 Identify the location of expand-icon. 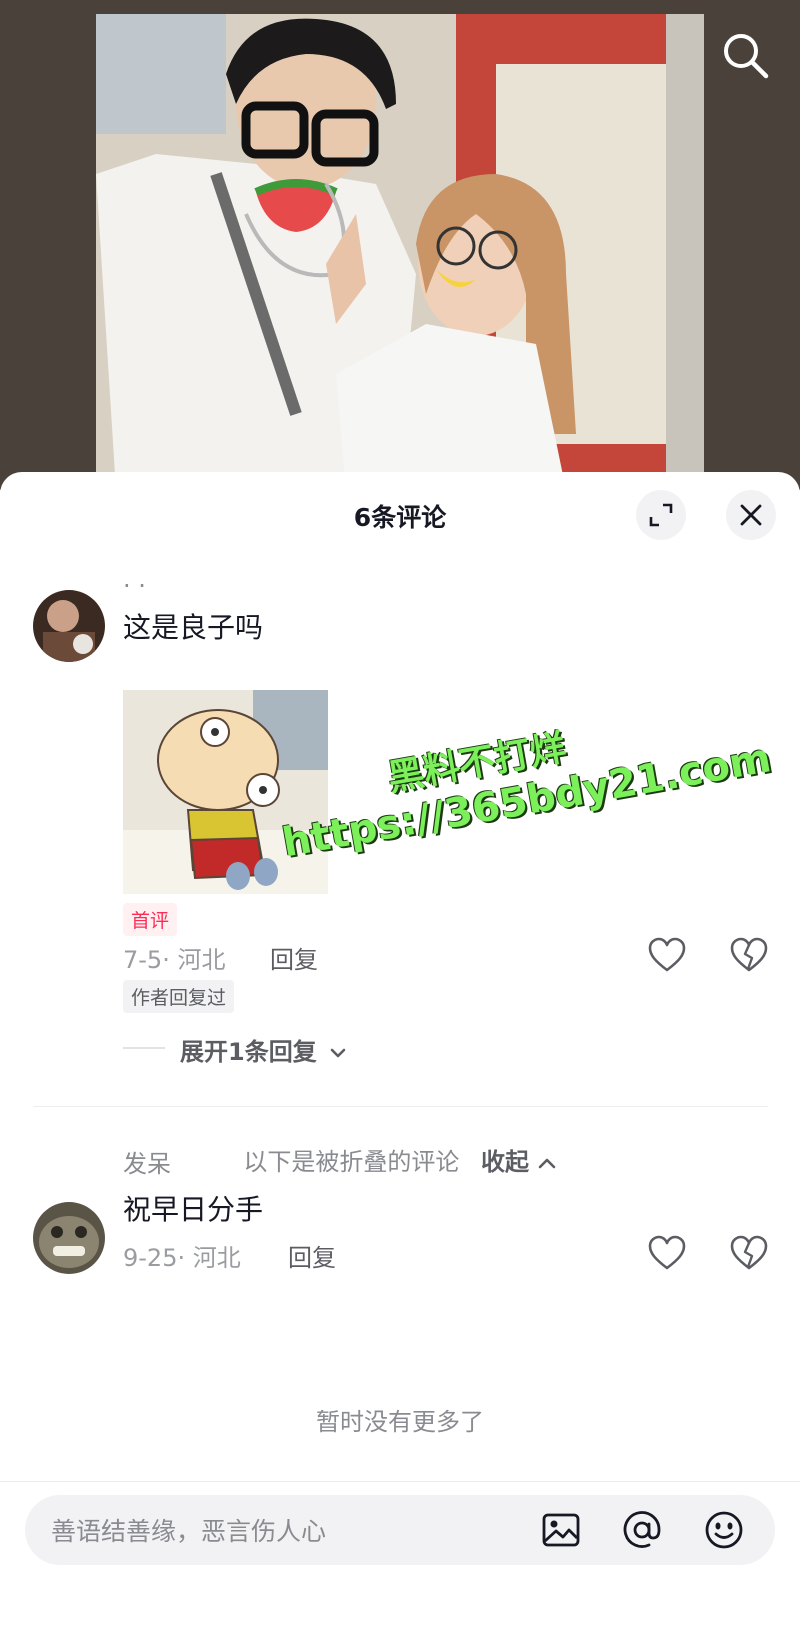
(661, 515).